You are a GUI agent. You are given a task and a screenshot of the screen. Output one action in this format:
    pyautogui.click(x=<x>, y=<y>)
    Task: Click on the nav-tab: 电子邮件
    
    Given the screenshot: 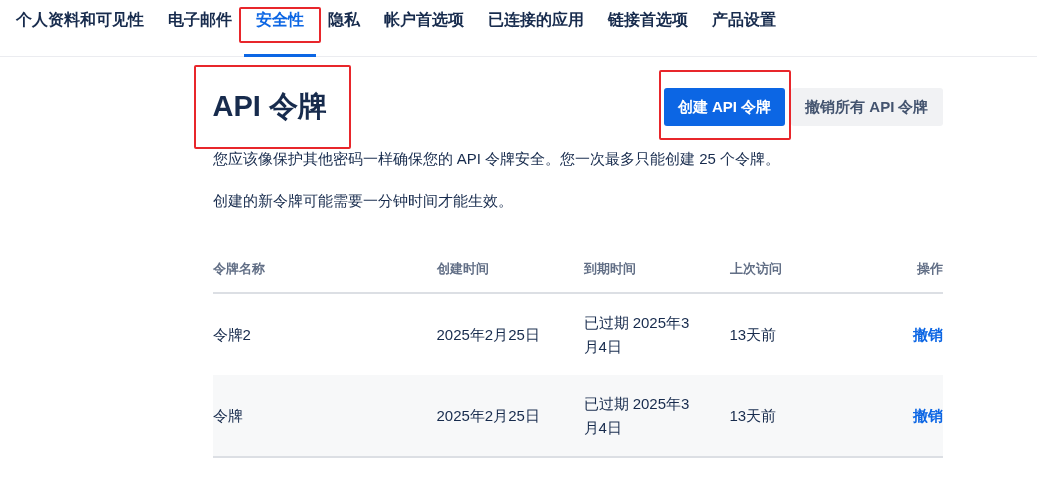 What is the action you would take?
    pyautogui.click(x=200, y=28)
    